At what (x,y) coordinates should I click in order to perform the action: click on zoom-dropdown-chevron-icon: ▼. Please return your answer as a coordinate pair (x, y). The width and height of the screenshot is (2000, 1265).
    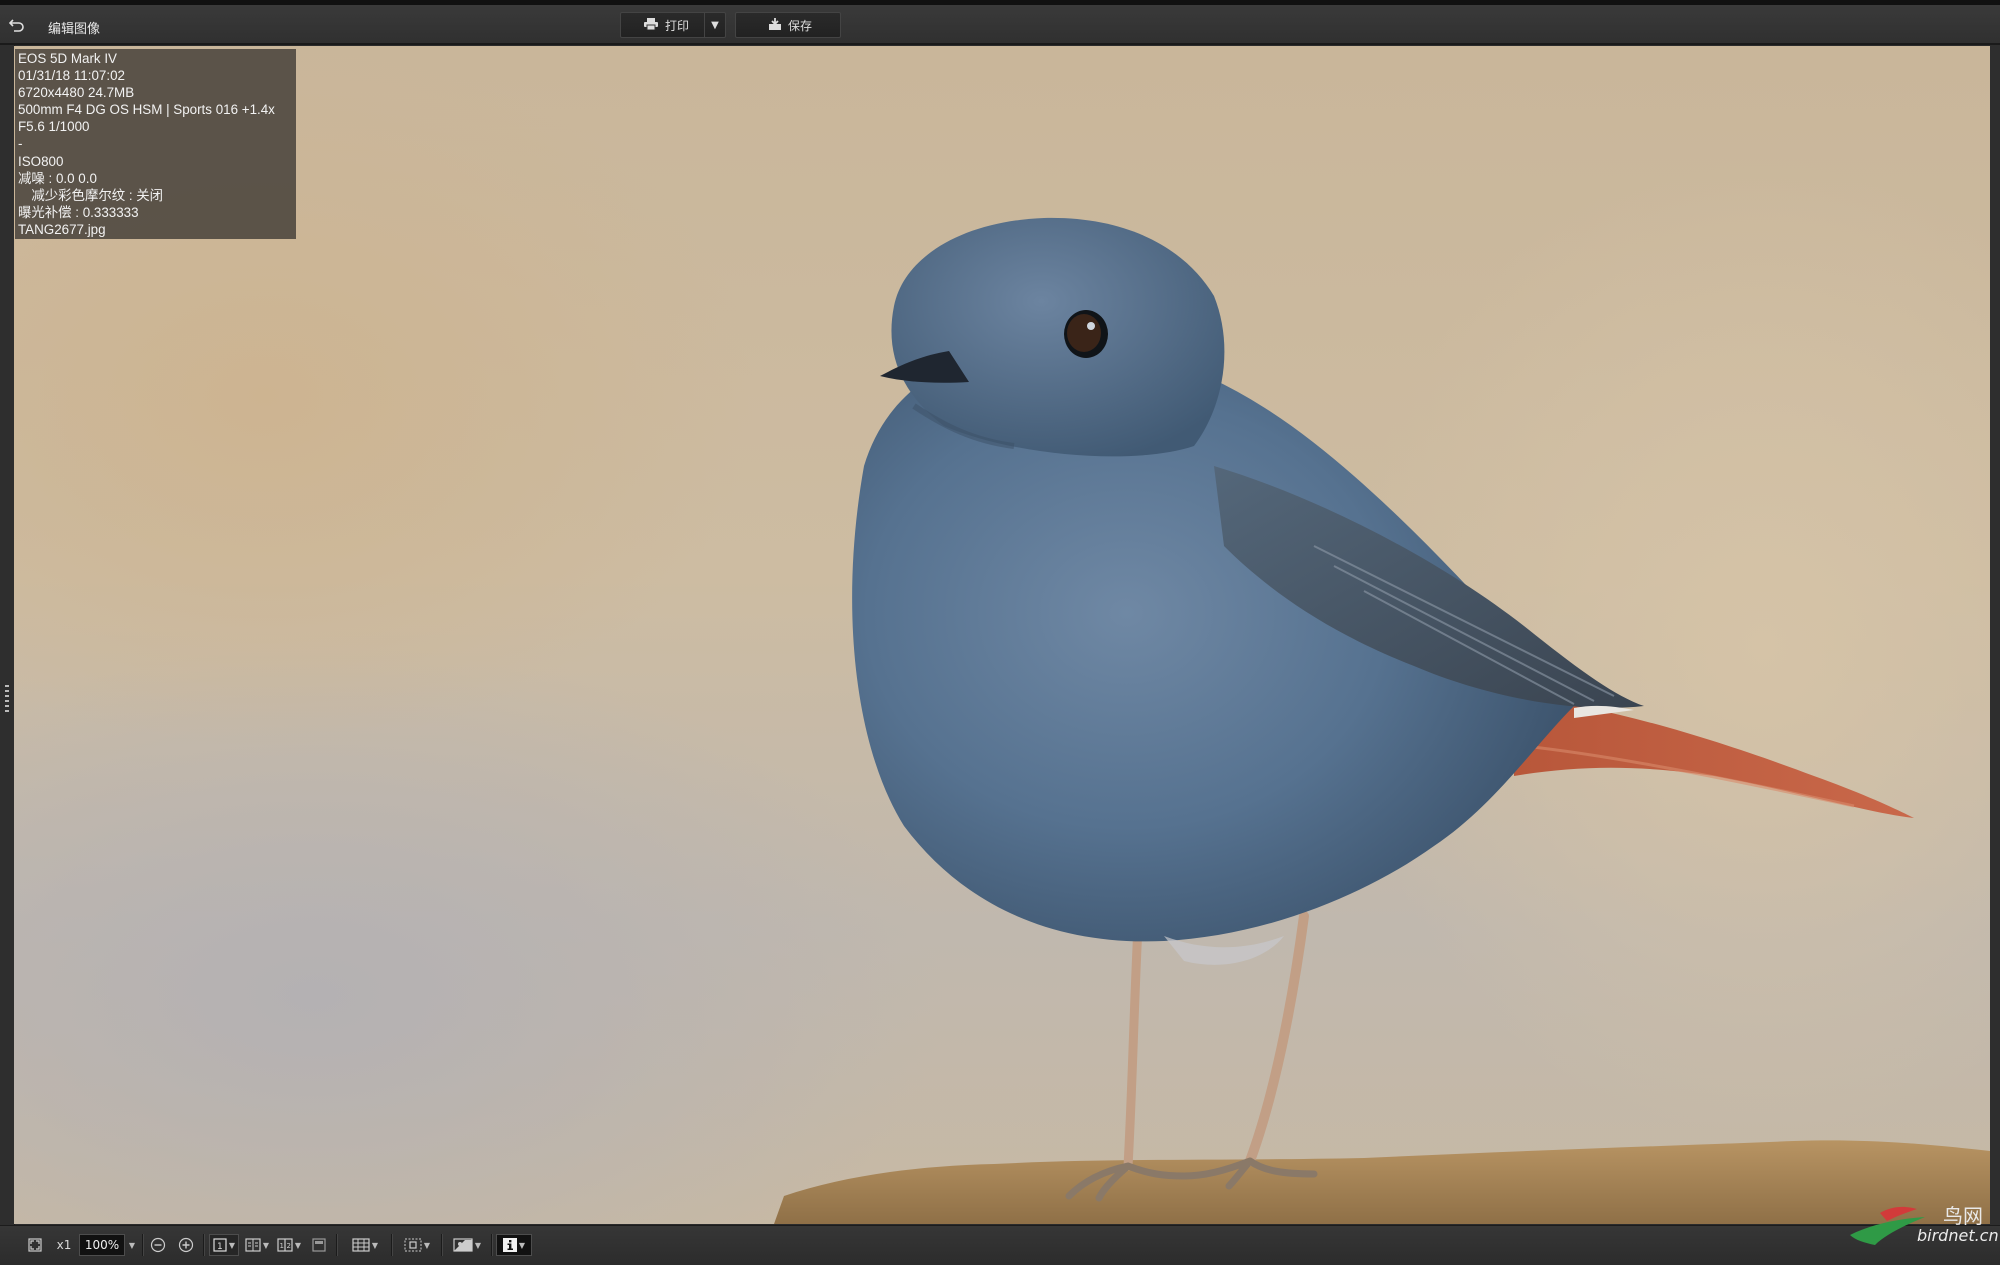
    Looking at the image, I should click on (131, 1245).